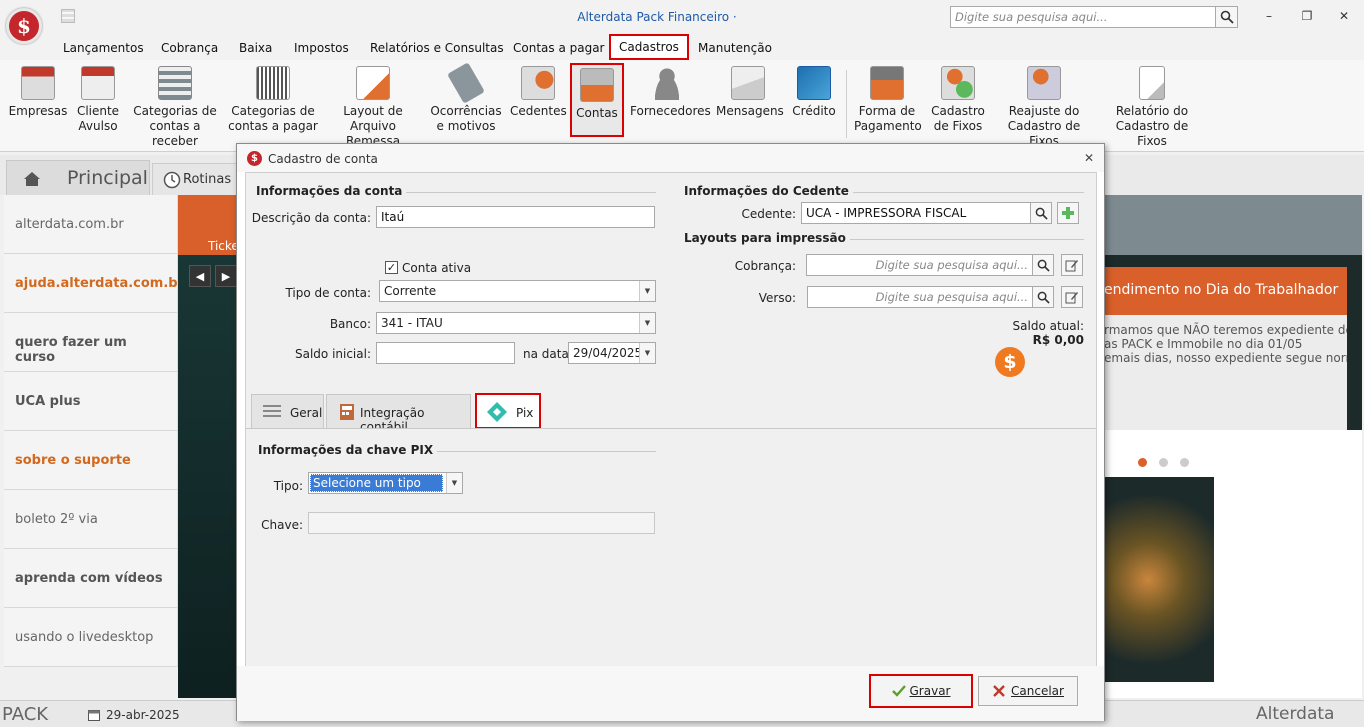 The image size is (1364, 727). I want to click on cobranca-label: Cobrança:, so click(765, 266).